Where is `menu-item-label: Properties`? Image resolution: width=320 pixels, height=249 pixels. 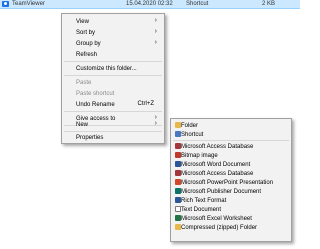 menu-item-label: Properties is located at coordinates (90, 137).